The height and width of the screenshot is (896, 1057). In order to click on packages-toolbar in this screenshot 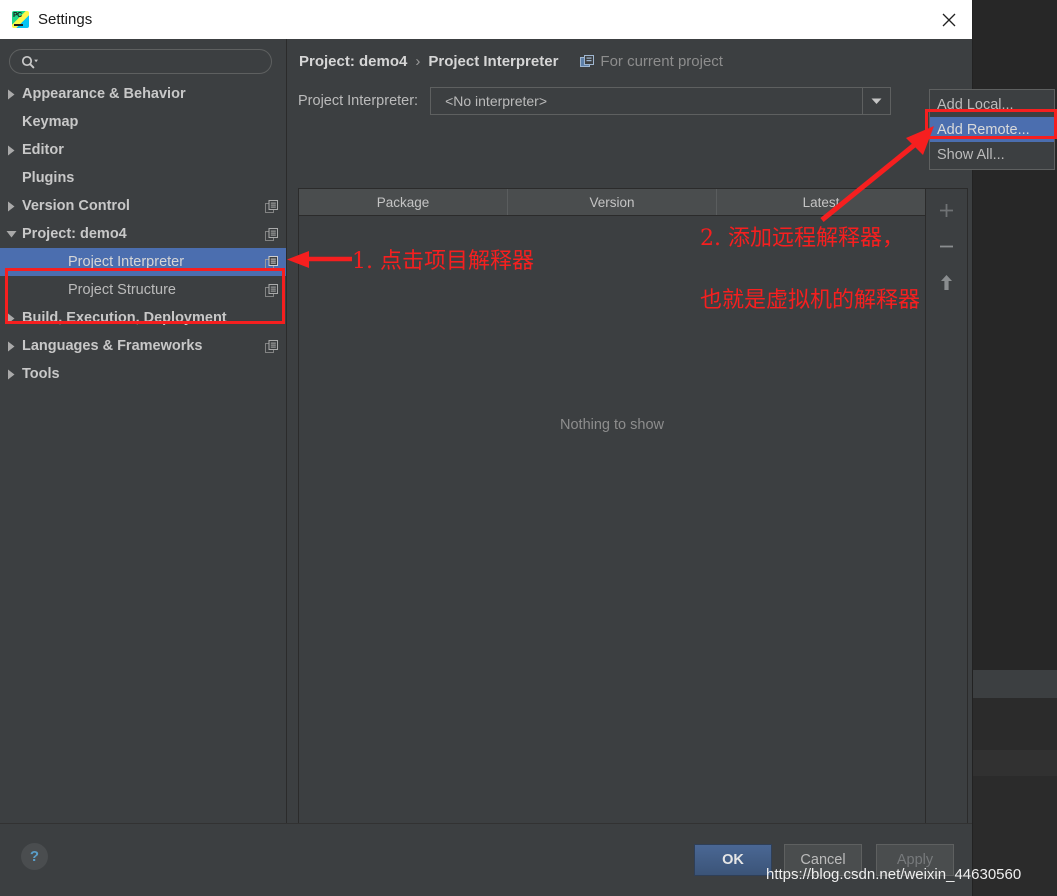, I will do `click(947, 518)`.